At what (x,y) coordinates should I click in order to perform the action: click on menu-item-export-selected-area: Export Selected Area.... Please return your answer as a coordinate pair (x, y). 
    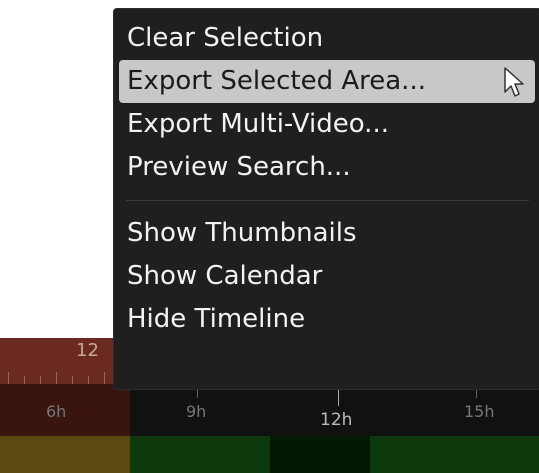
    Looking at the image, I should click on (327, 81).